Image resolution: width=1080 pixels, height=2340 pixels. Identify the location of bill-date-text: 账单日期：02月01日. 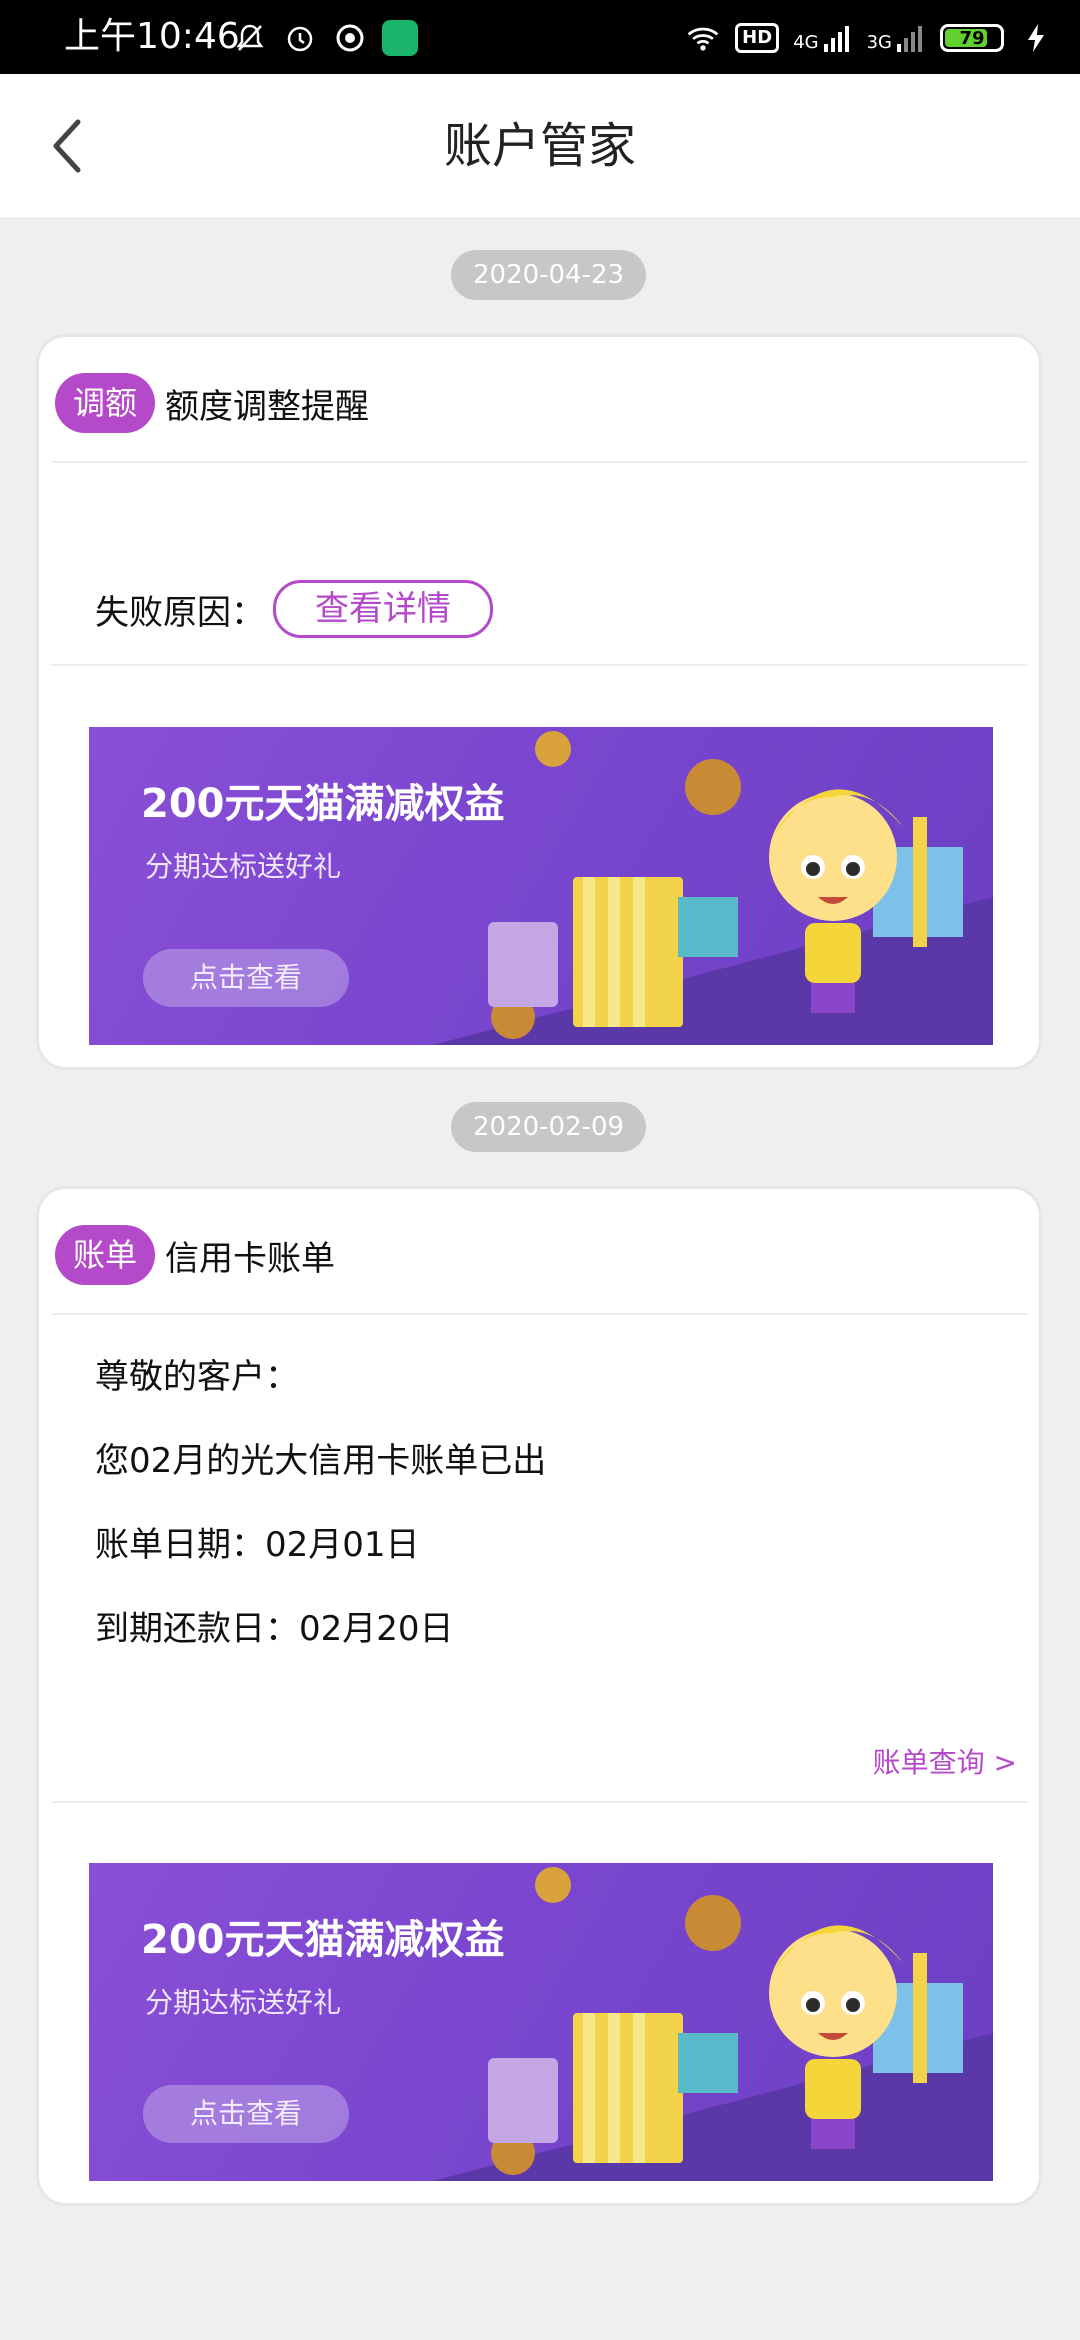
(257, 1545).